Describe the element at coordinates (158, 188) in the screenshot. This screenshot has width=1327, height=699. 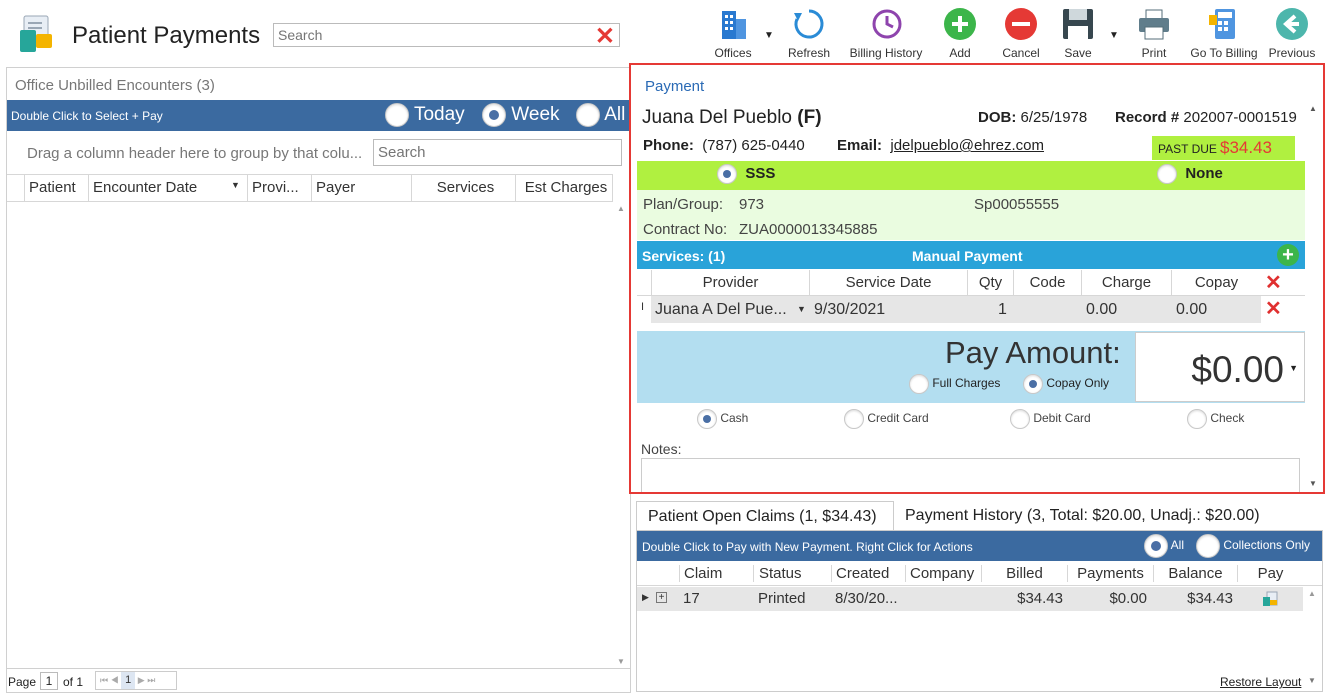
I see `col-encounter-date: Encounter Date` at that location.